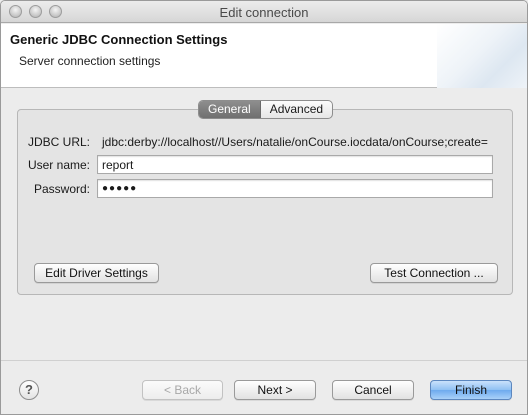  What do you see at coordinates (90, 61) in the screenshot?
I see `page-subtitle: Server connection settings` at bounding box center [90, 61].